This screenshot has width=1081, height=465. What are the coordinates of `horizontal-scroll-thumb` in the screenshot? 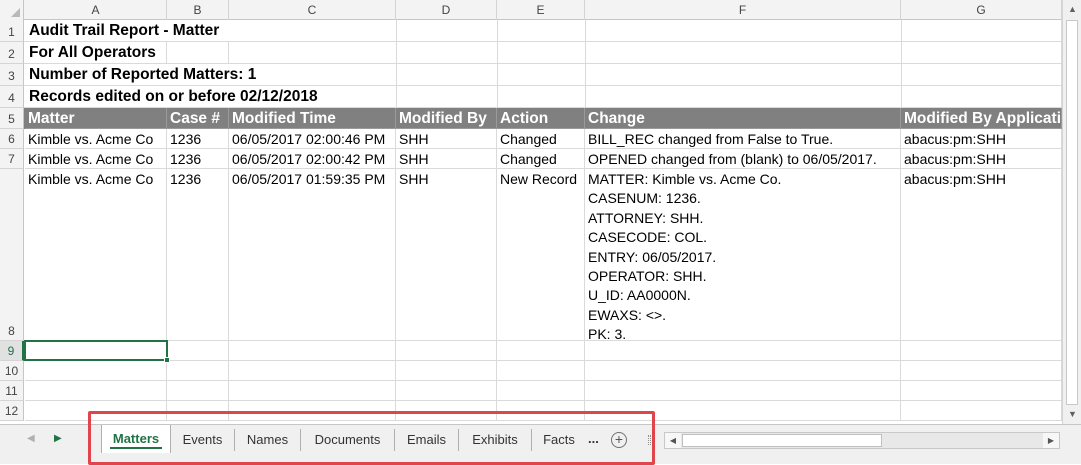 It's located at (782, 440).